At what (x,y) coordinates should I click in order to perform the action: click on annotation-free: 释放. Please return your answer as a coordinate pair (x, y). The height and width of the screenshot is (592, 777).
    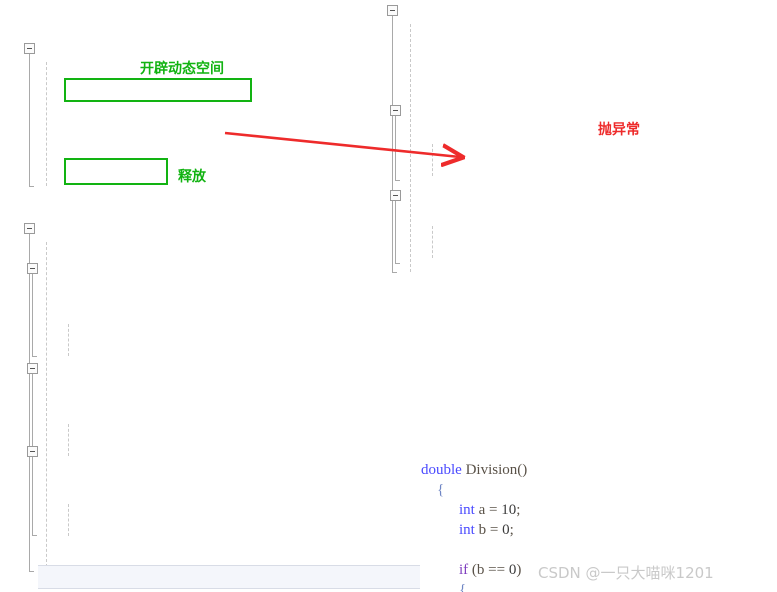
    Looking at the image, I should click on (192, 177).